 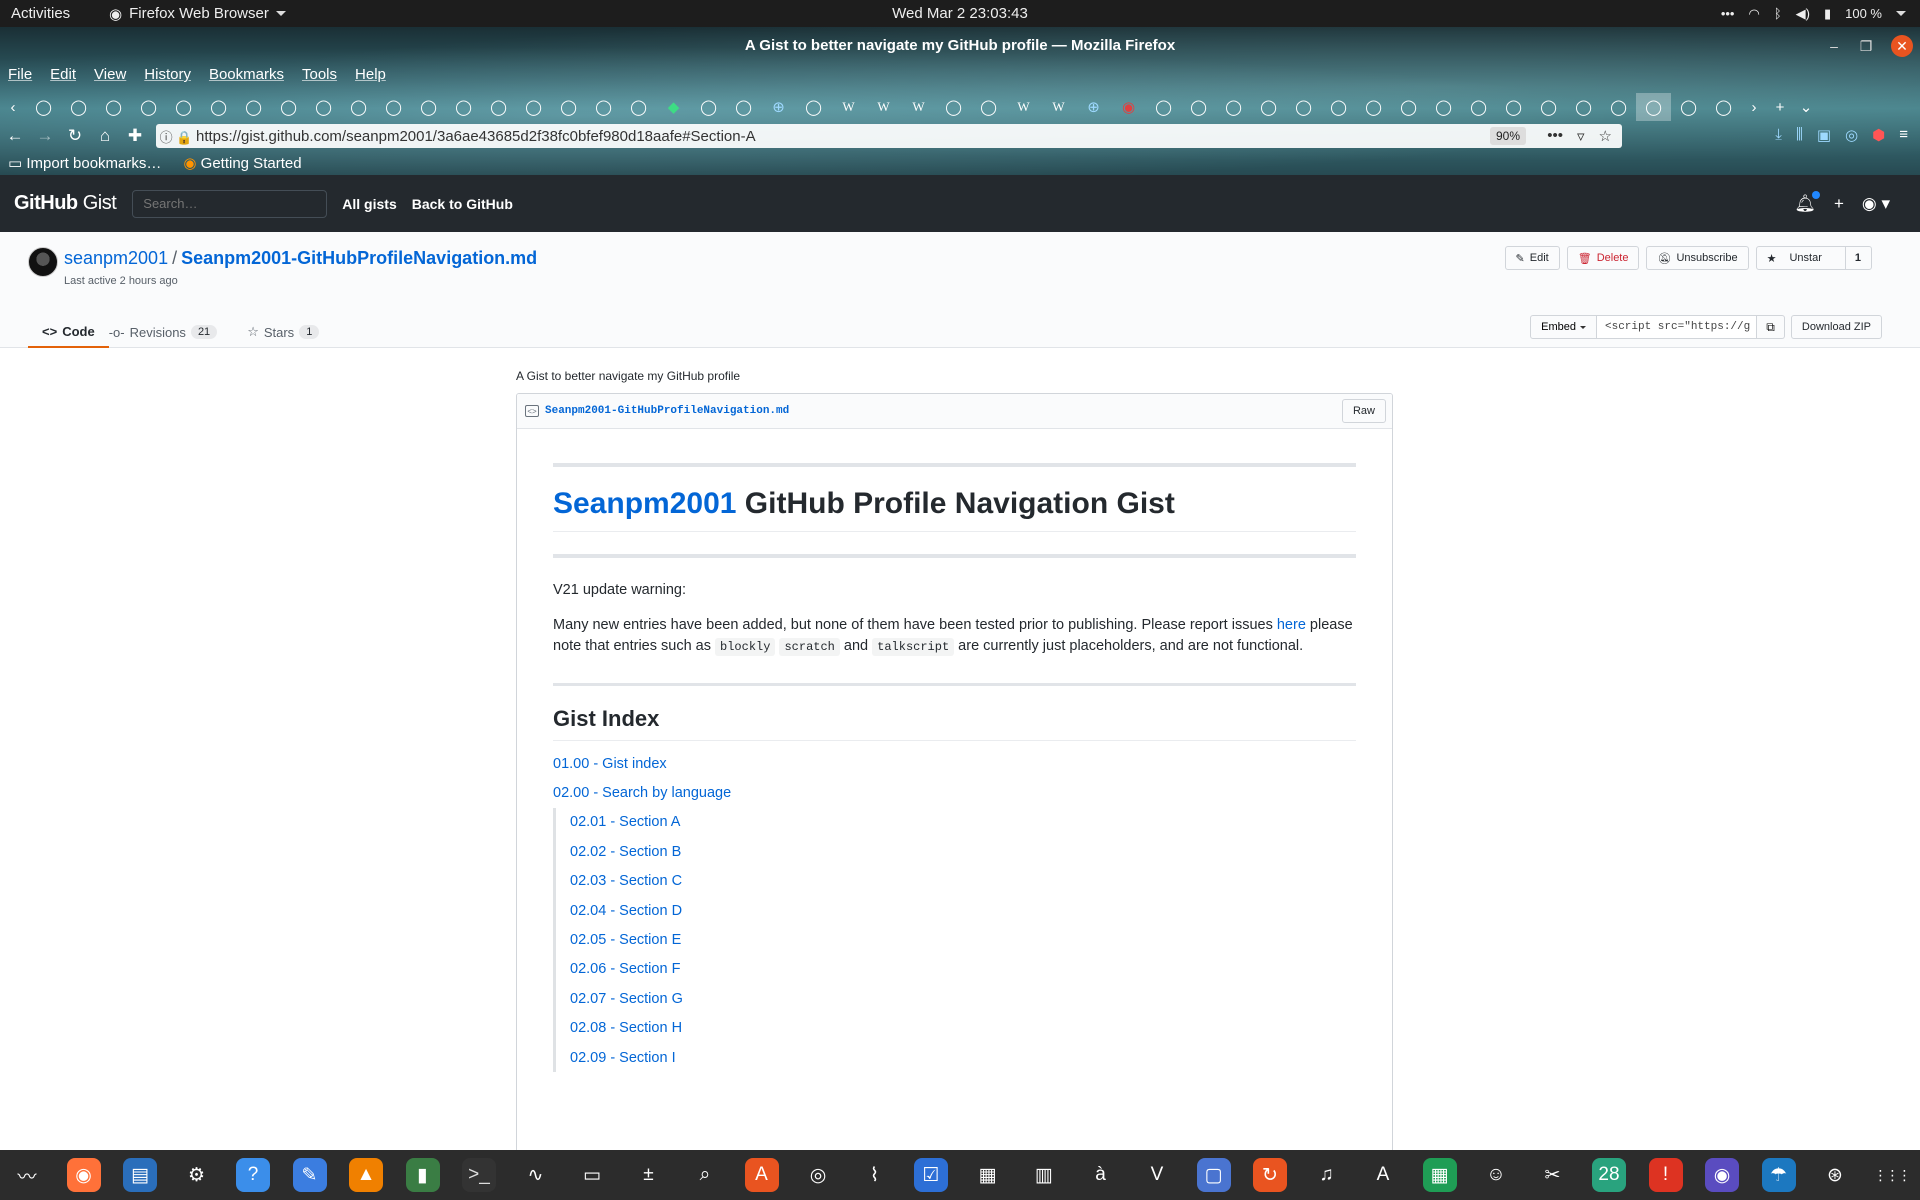 I want to click on weather-icon: ☂, so click(x=1778, y=1175).